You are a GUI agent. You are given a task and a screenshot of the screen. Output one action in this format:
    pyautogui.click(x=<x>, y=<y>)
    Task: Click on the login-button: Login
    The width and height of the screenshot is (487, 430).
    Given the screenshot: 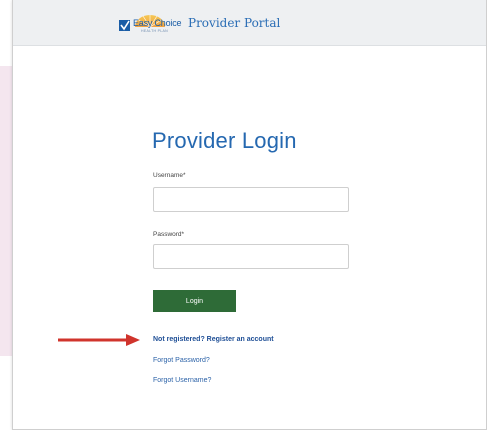 What is the action you would take?
    pyautogui.click(x=194, y=301)
    